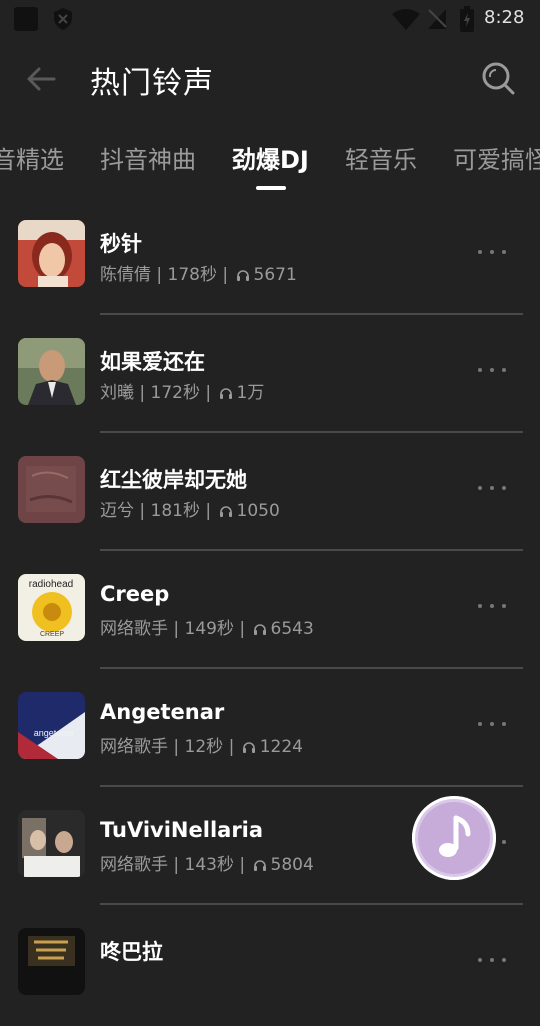 The width and height of the screenshot is (540, 1026). I want to click on active-tab-indicator, so click(271, 188).